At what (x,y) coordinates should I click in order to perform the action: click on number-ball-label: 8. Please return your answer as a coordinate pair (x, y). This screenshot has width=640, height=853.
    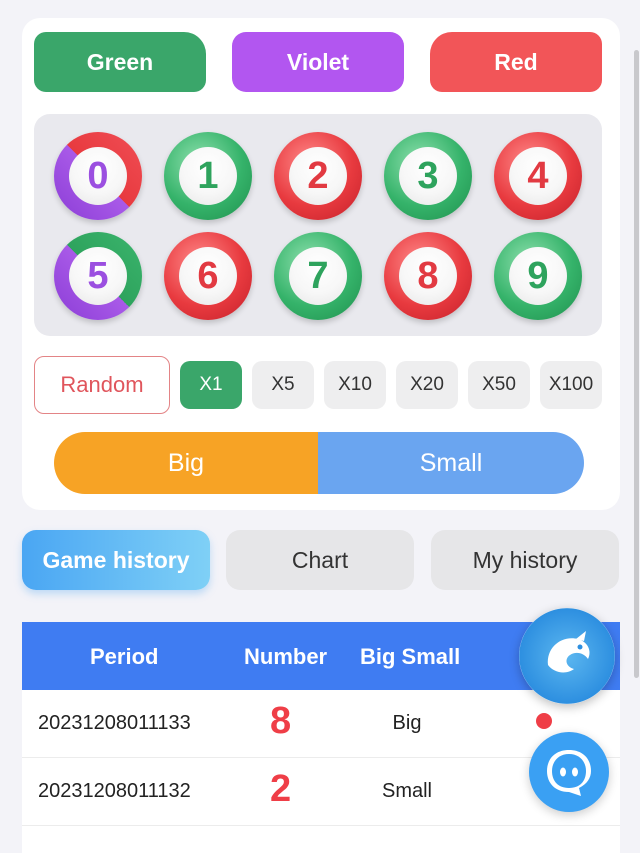
    Looking at the image, I should click on (428, 275).